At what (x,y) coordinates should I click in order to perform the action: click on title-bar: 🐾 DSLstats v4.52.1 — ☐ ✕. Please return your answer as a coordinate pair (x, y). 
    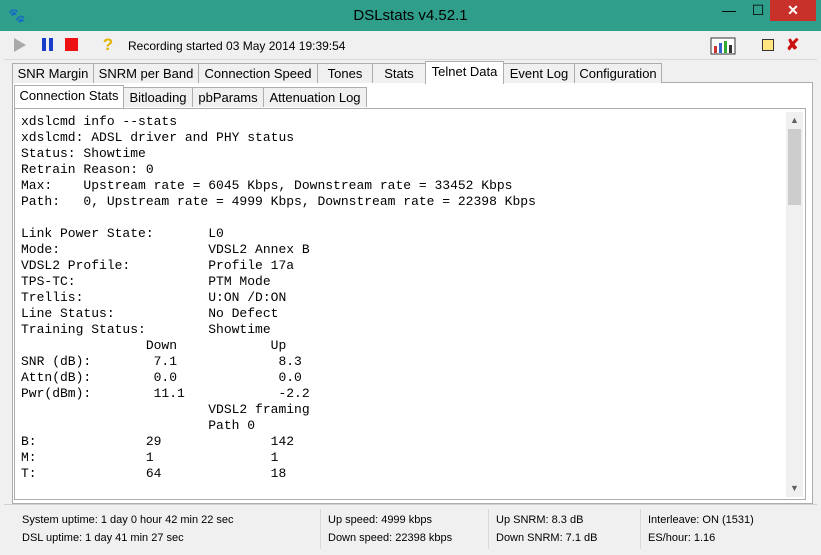
    Looking at the image, I should click on (410, 15).